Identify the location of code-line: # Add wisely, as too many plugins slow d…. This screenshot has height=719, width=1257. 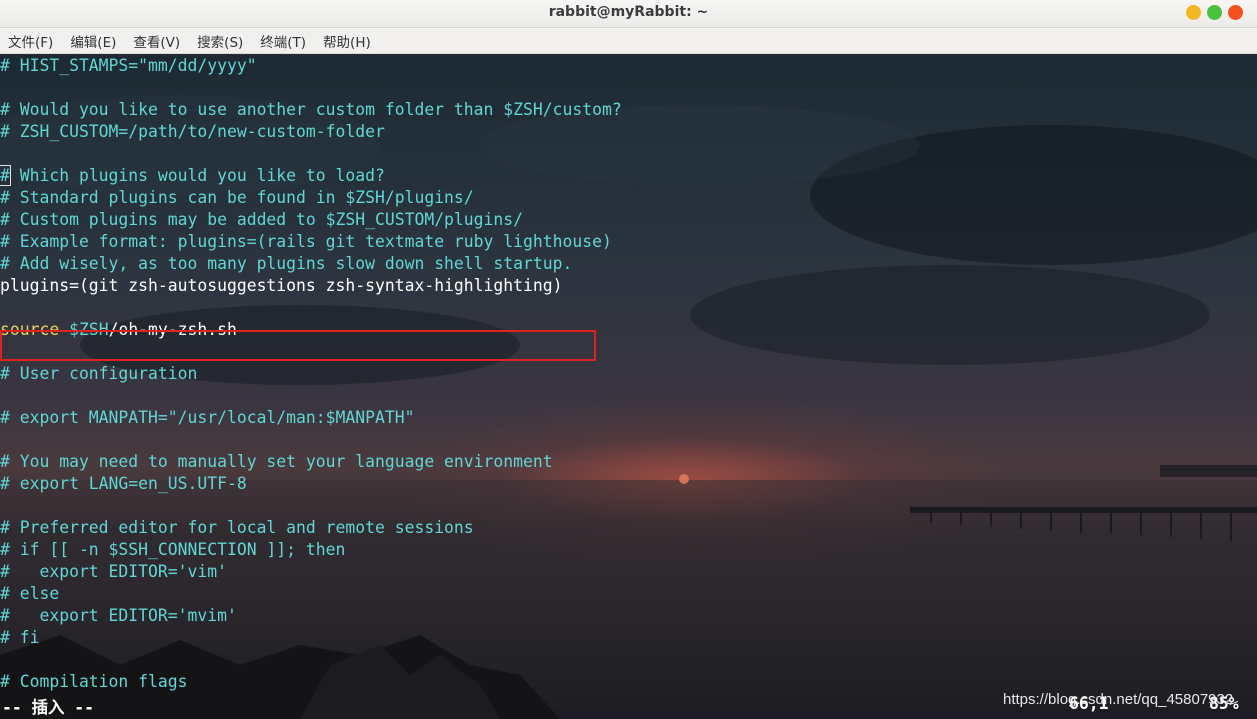
(286, 263).